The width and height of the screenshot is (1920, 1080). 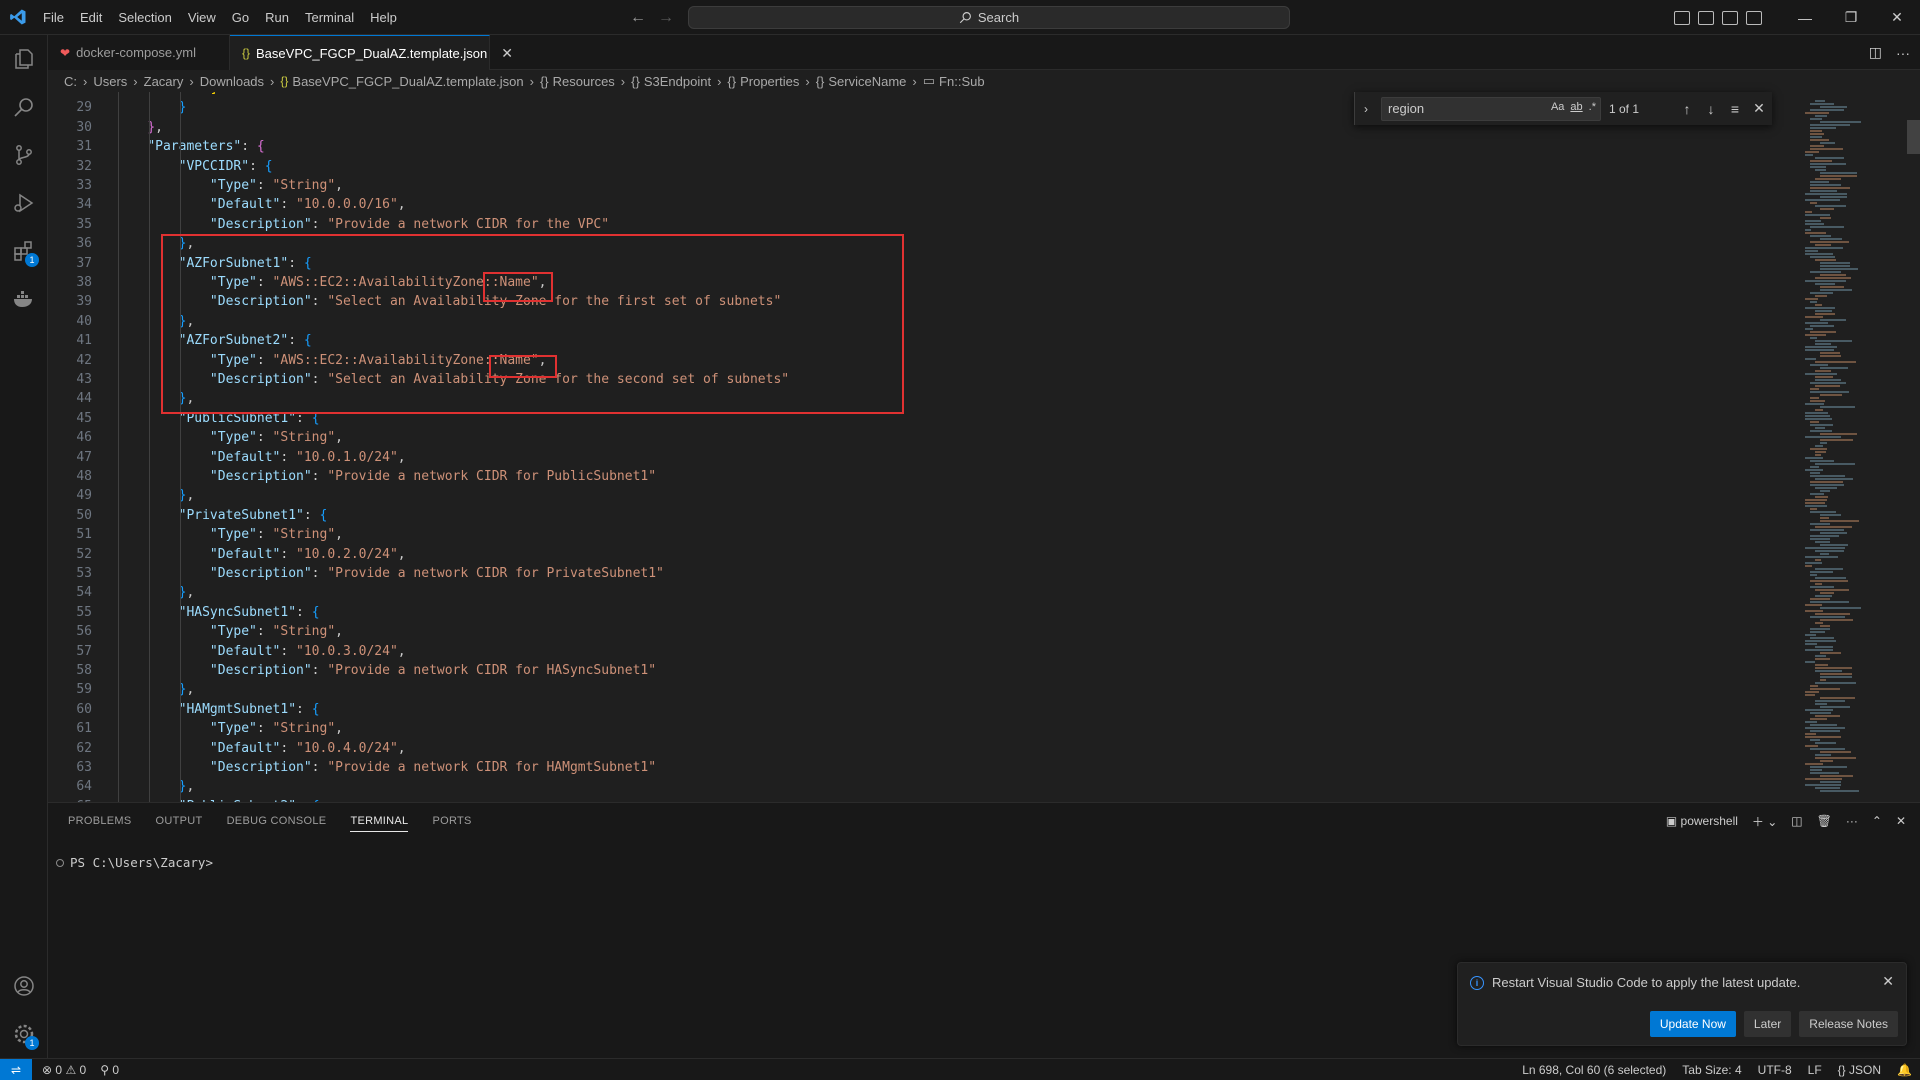 I want to click on indentation: Tab Size: 4, so click(x=1711, y=1070).